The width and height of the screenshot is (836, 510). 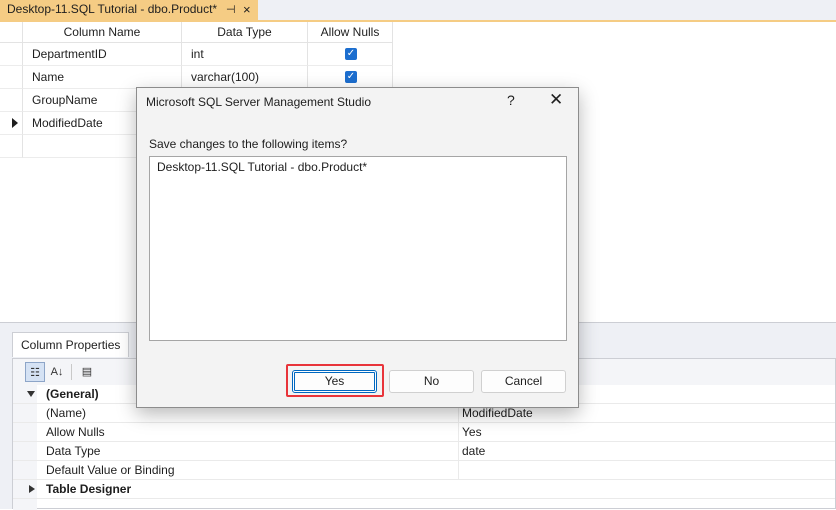 What do you see at coordinates (112, 9) in the screenshot?
I see `tab-title: Desktop-11.SQL Tutorial - dbo.Product*` at bounding box center [112, 9].